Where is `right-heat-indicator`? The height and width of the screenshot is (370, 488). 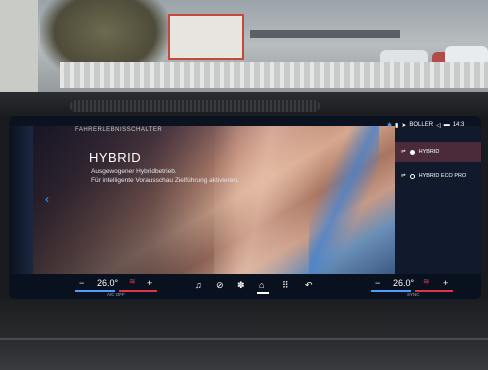 right-heat-indicator is located at coordinates (434, 291).